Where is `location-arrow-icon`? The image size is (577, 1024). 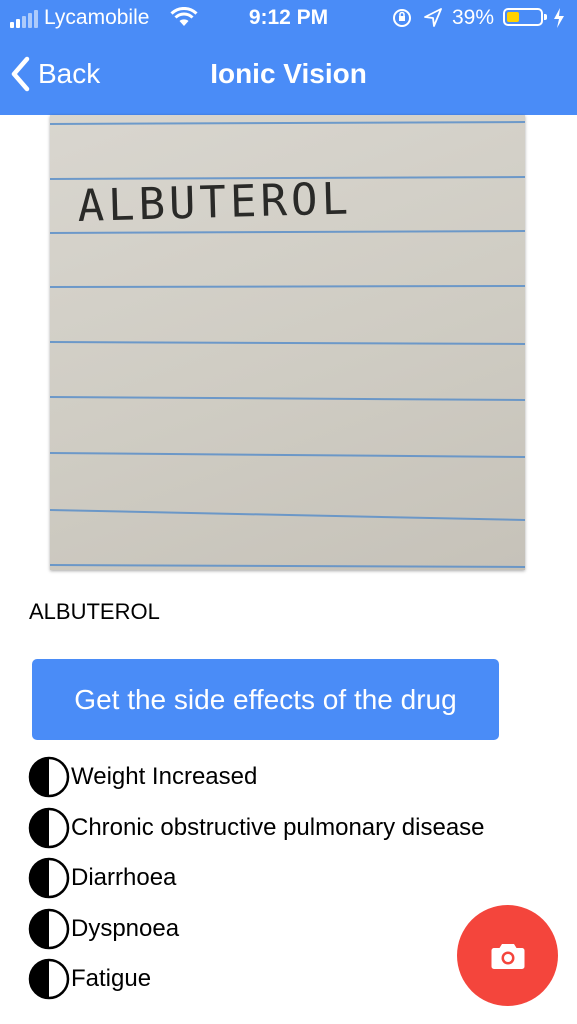 location-arrow-icon is located at coordinates (433, 17).